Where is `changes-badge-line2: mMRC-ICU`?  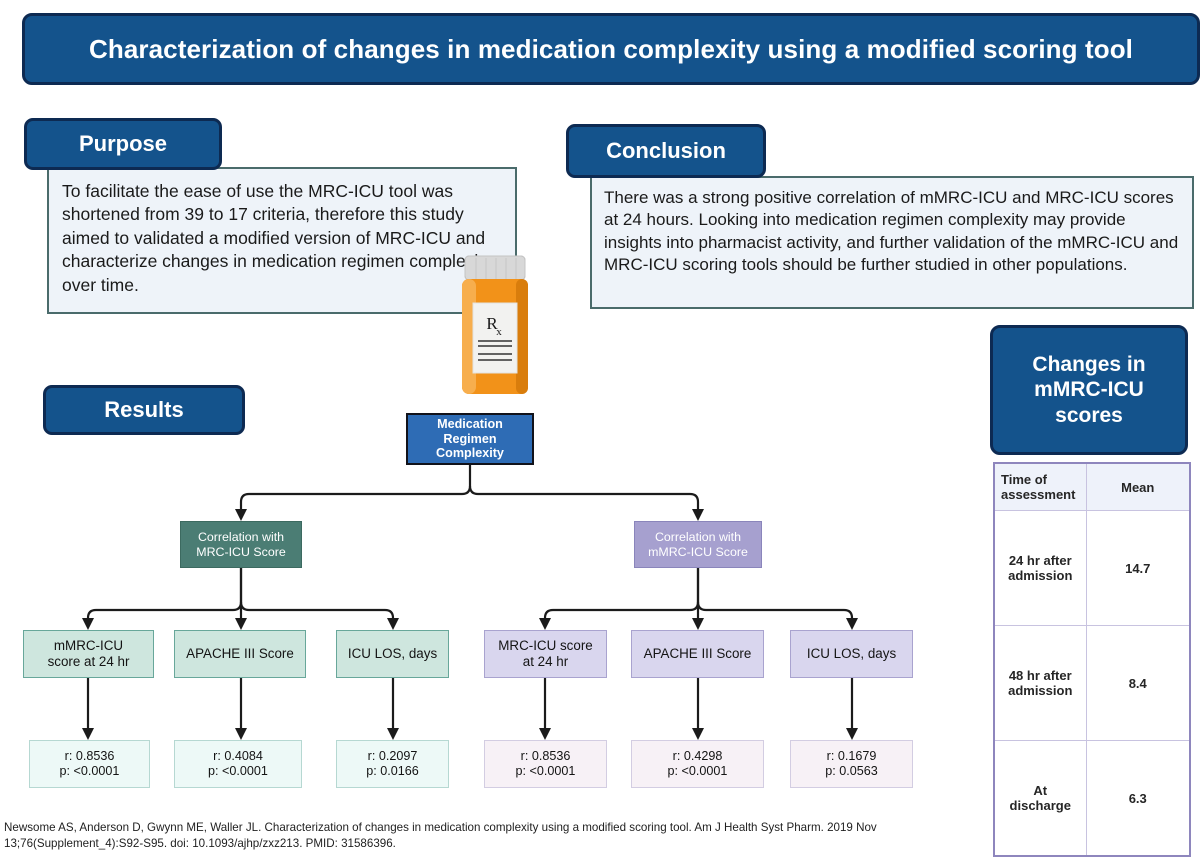 changes-badge-line2: mMRC-ICU is located at coordinates (1089, 390).